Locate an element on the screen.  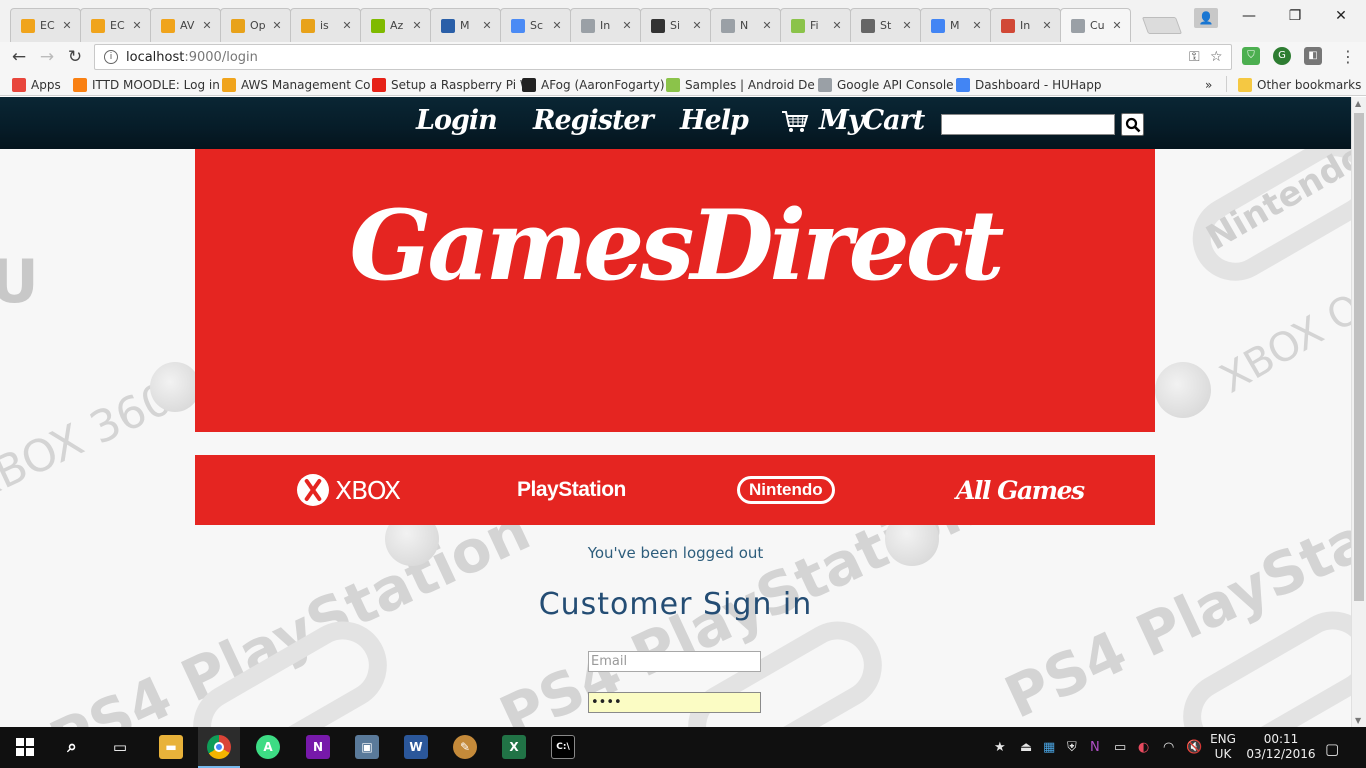
volume-muted-icon: 🔇 is located at coordinates (1194, 747).